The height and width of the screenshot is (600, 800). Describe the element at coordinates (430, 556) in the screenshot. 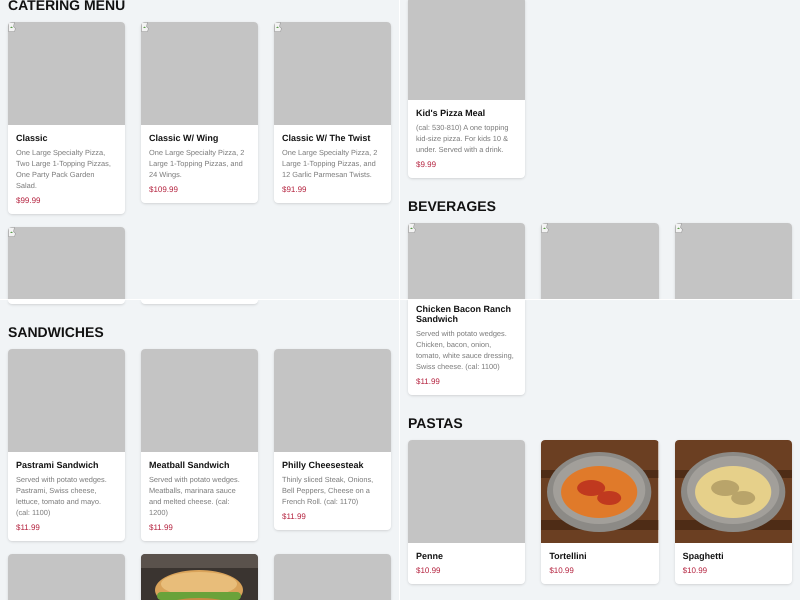

I see `item-name: Penne` at that location.